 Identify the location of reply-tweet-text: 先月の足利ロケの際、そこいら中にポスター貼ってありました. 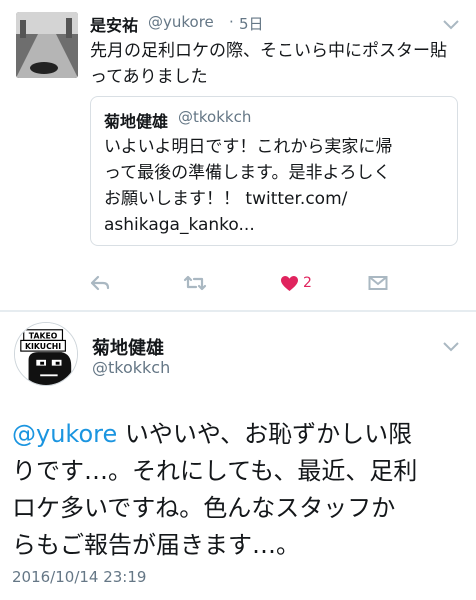
(268, 64).